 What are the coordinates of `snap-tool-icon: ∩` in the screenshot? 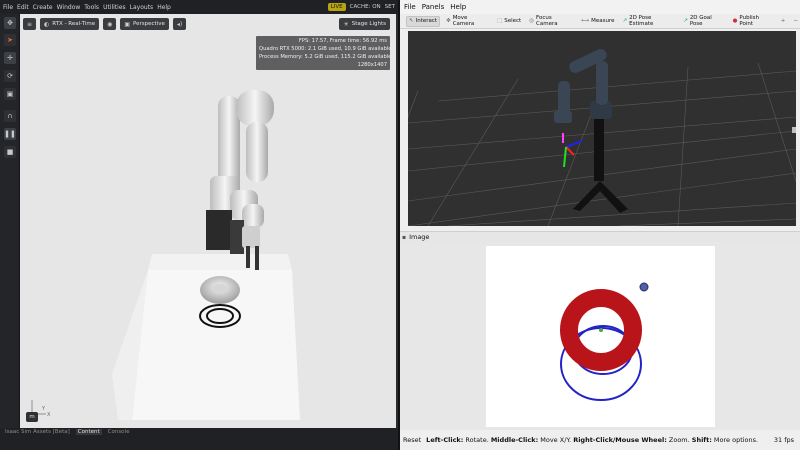 It's located at (10, 116).